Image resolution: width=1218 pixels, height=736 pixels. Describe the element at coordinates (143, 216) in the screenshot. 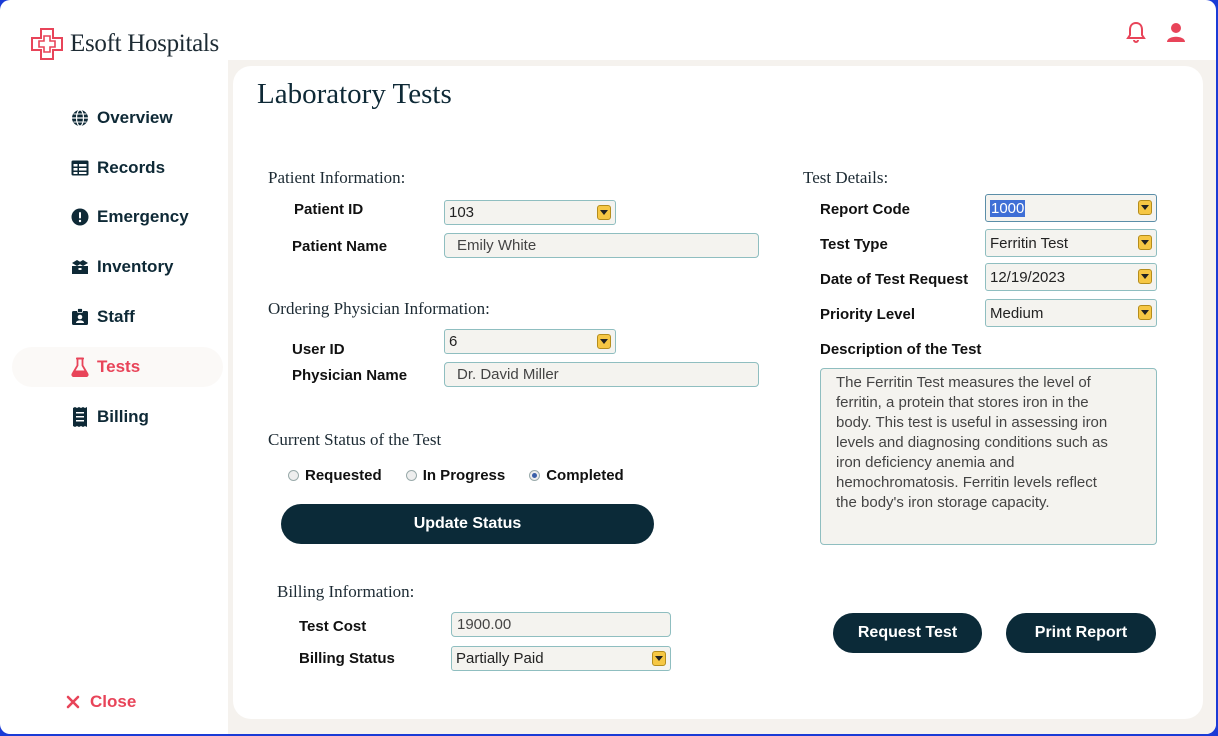

I see `sidebar-item-label: Emergency` at that location.